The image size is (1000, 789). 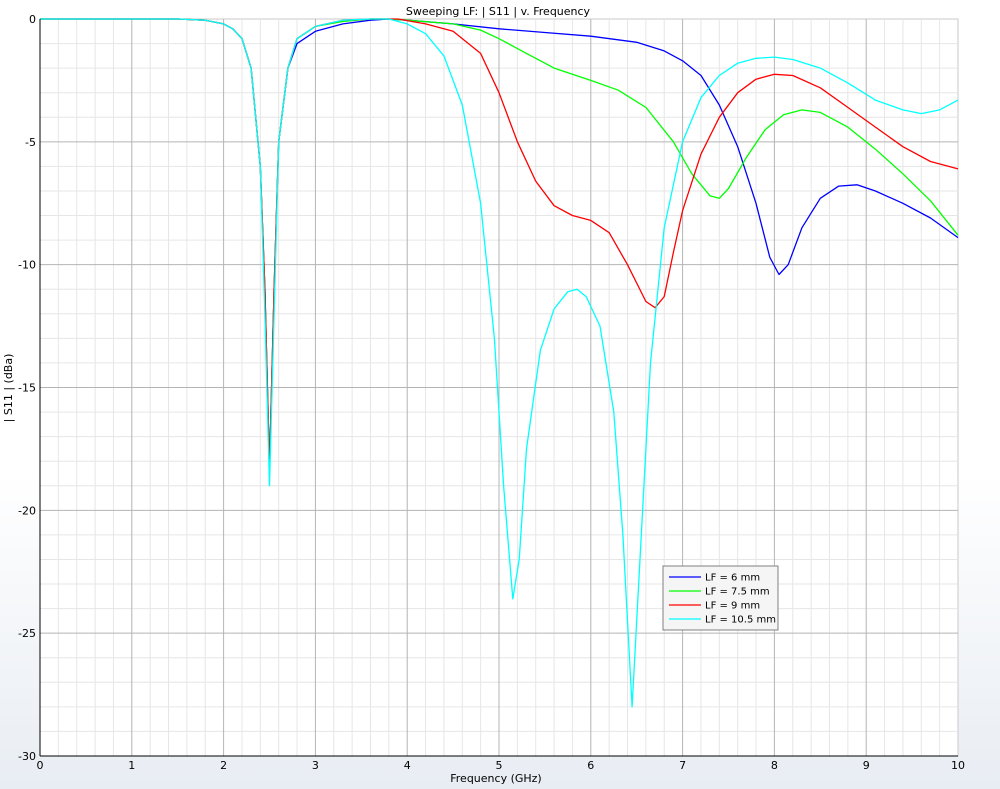 What do you see at coordinates (131, 765) in the screenshot?
I see `x-tick-label: 1` at bounding box center [131, 765].